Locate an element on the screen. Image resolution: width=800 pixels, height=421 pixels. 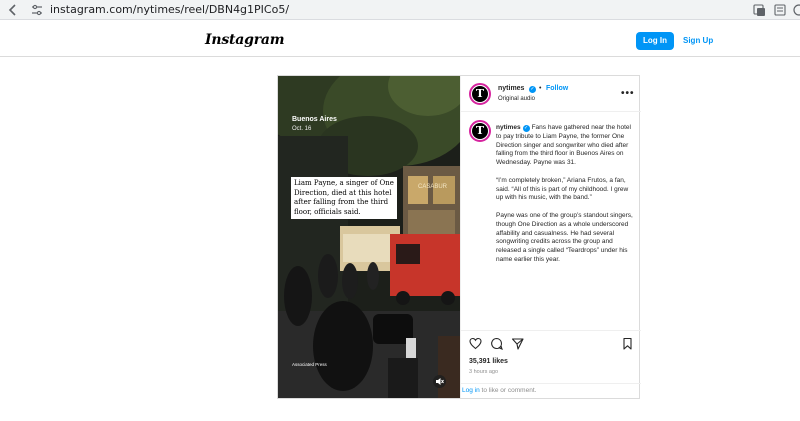
login-prompt: Log in to like or comment. is located at coordinates (551, 391).